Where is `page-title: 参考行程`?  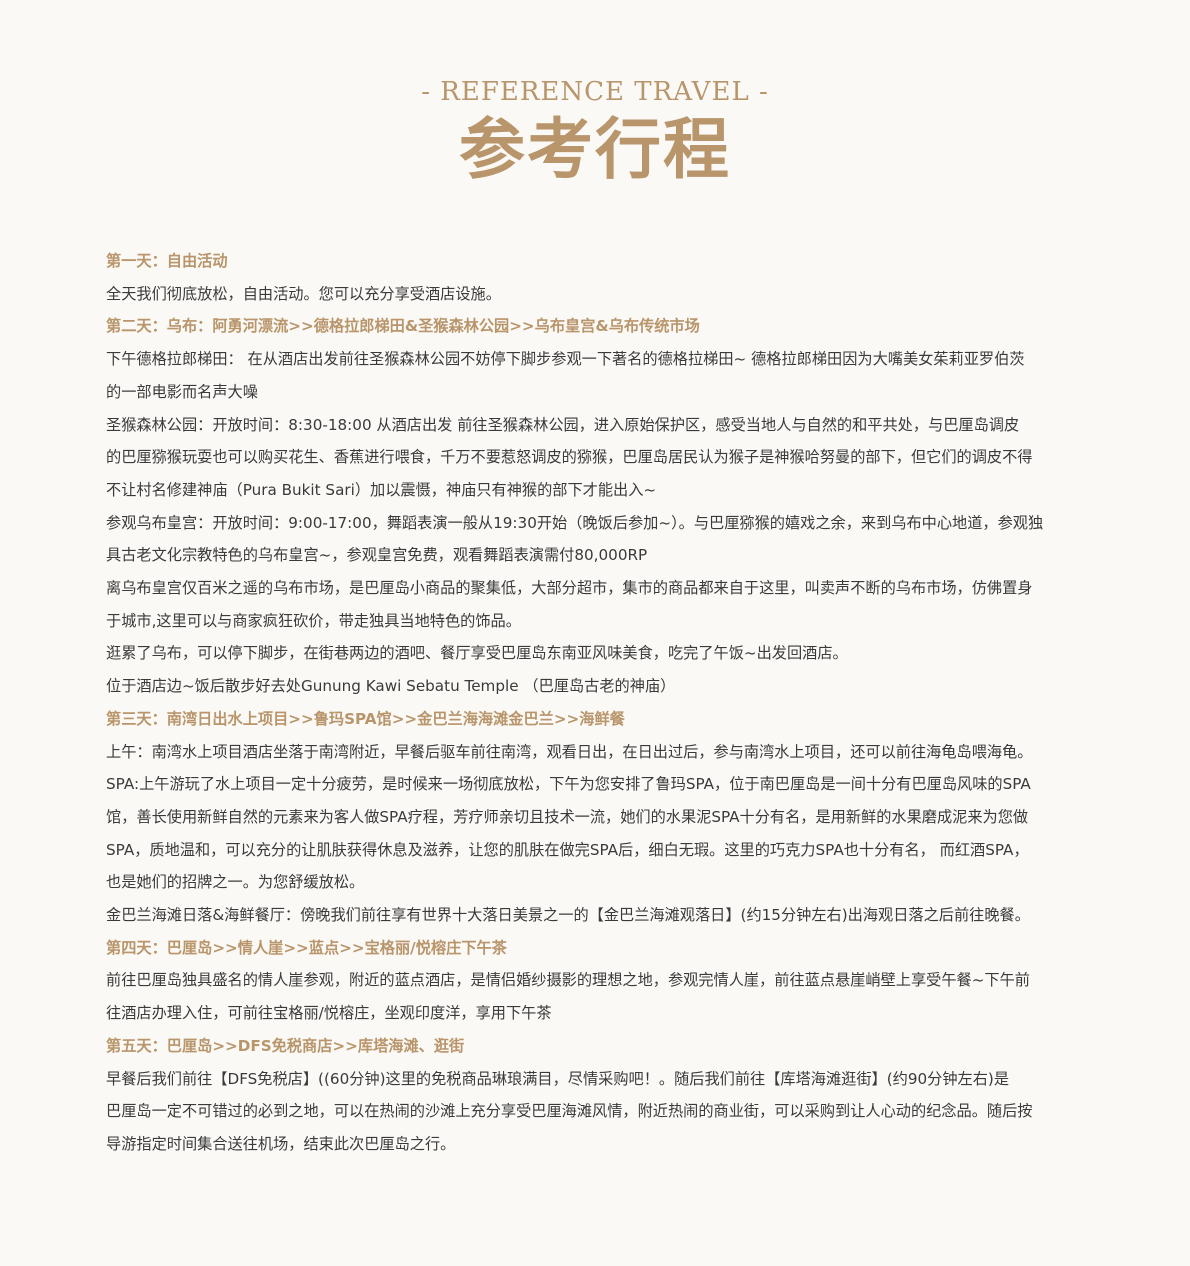
page-title: 参考行程 is located at coordinates (595, 149).